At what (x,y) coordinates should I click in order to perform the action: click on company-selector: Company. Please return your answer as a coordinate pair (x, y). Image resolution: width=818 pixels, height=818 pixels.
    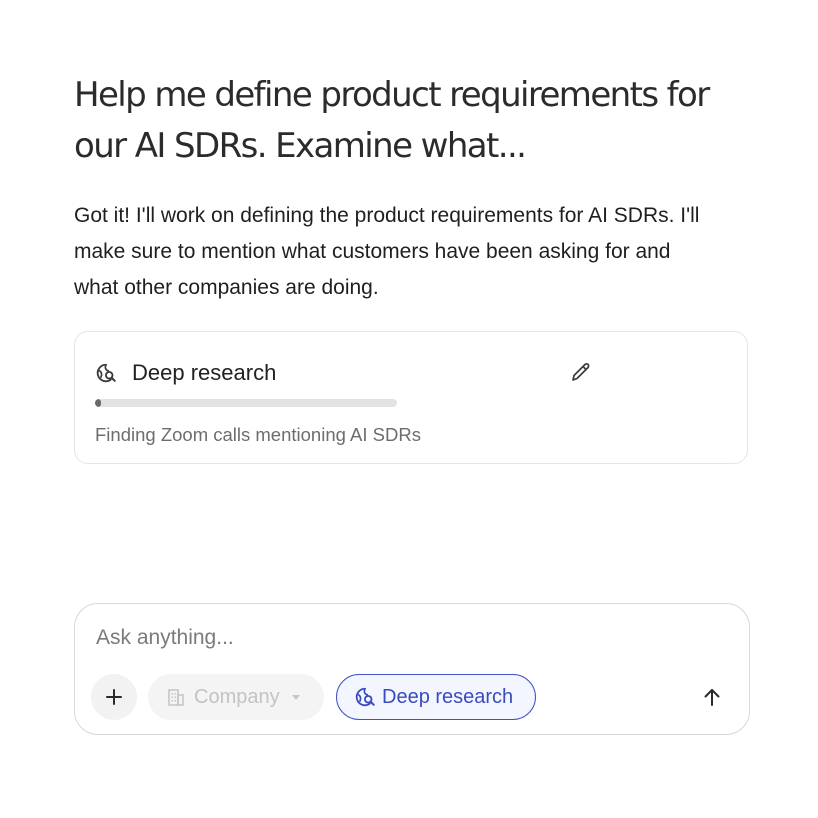
    Looking at the image, I should click on (236, 697).